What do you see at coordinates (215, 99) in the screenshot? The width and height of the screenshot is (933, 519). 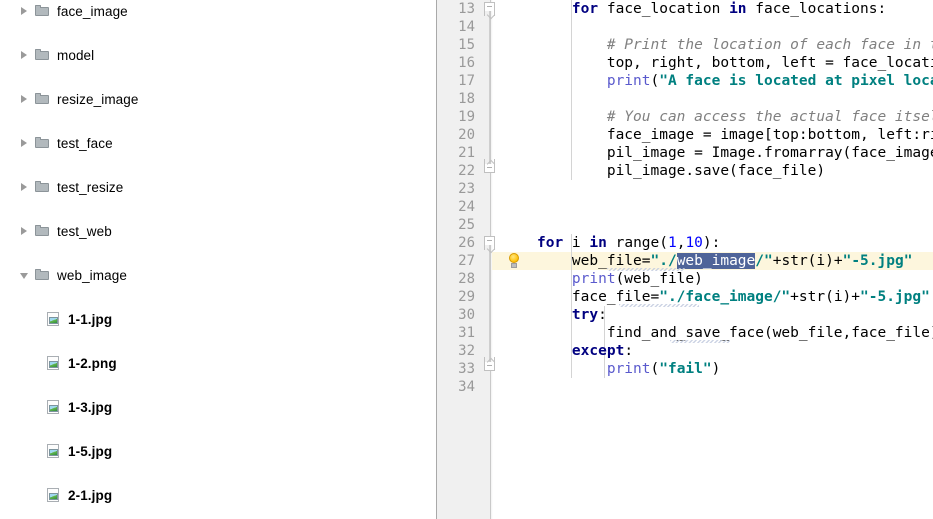 I see `tree-folder-resize_image: resize_image` at bounding box center [215, 99].